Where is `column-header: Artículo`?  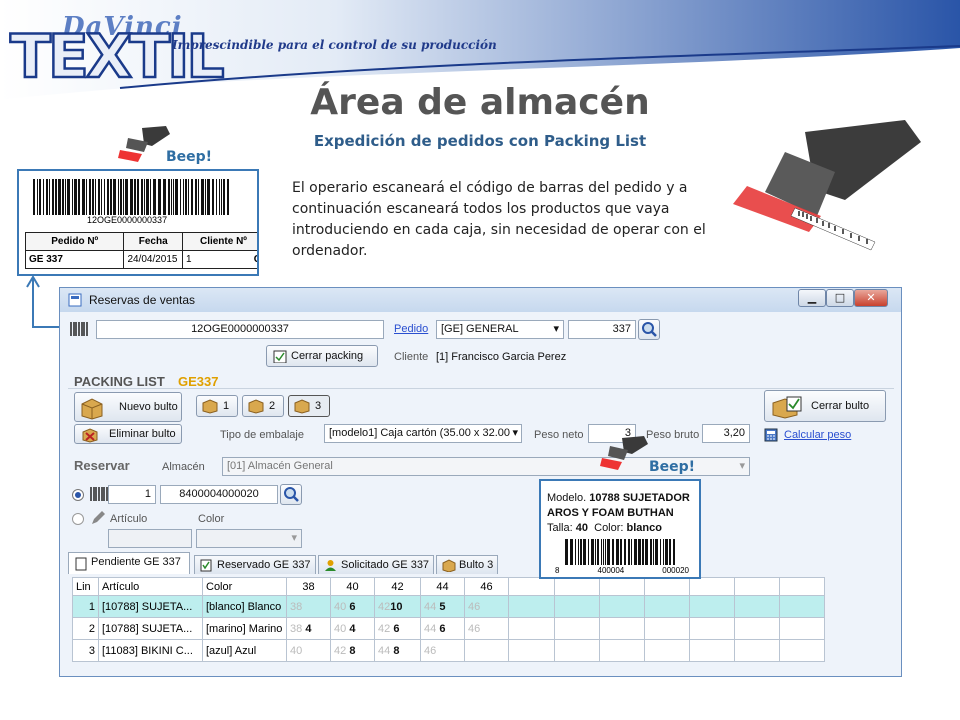
column-header: Artículo is located at coordinates (150, 586).